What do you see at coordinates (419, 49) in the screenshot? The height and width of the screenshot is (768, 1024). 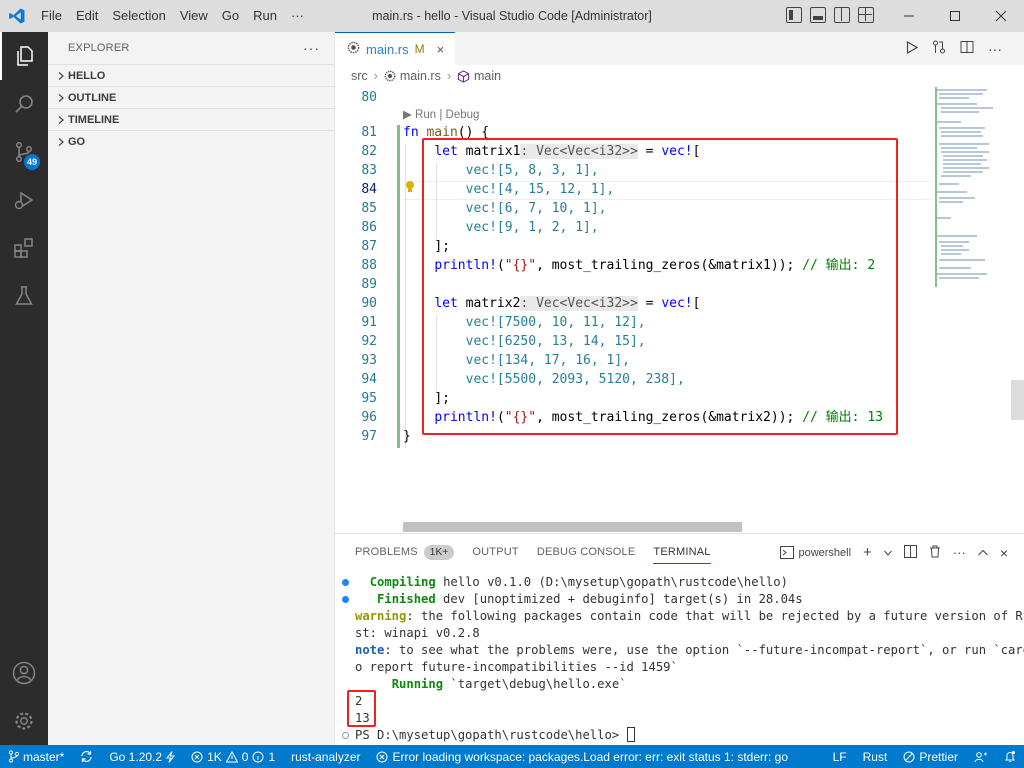 I see `tab-modified-status: M` at bounding box center [419, 49].